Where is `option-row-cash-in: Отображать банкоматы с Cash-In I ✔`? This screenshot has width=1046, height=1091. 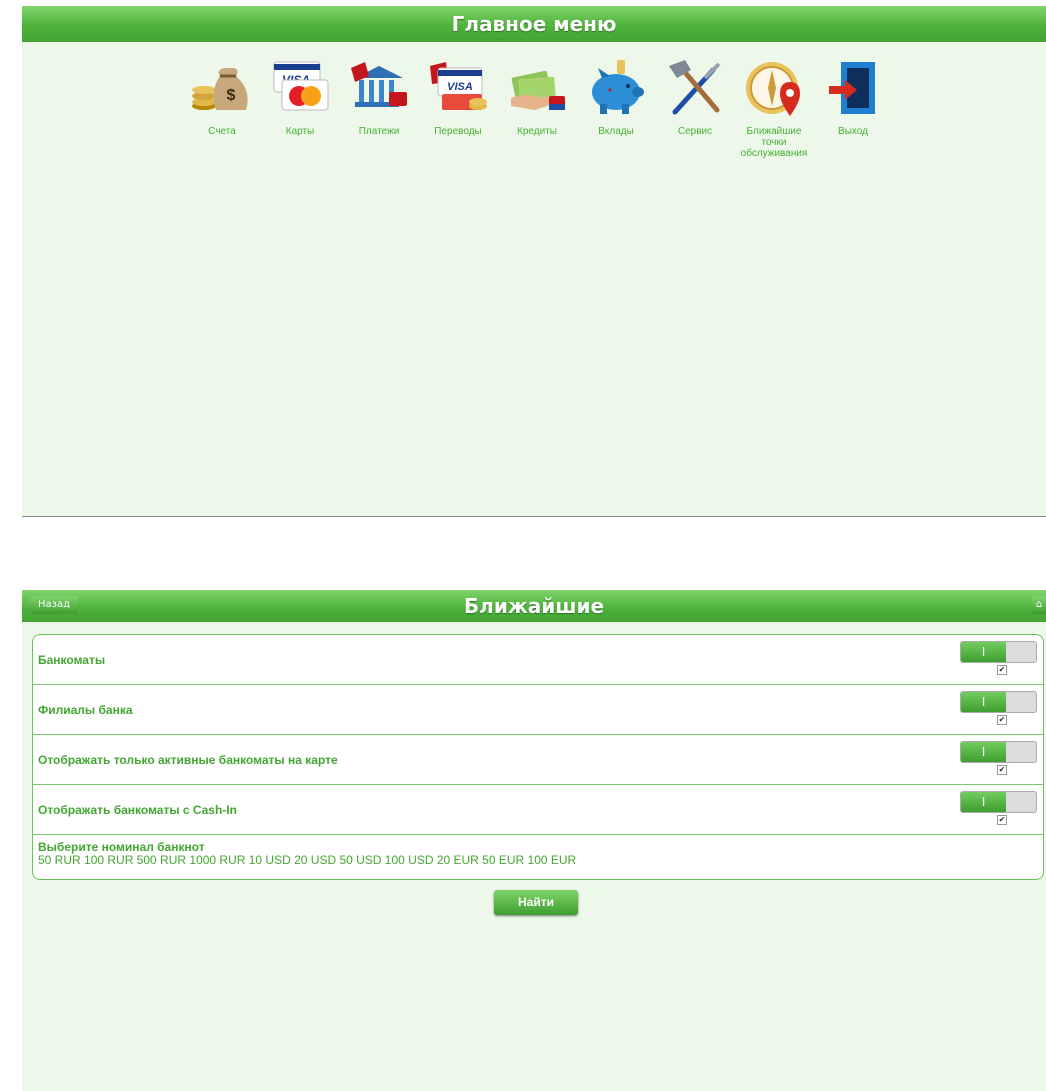
option-row-cash-in: Отображать банкоматы с Cash-In I ✔ is located at coordinates (538, 810).